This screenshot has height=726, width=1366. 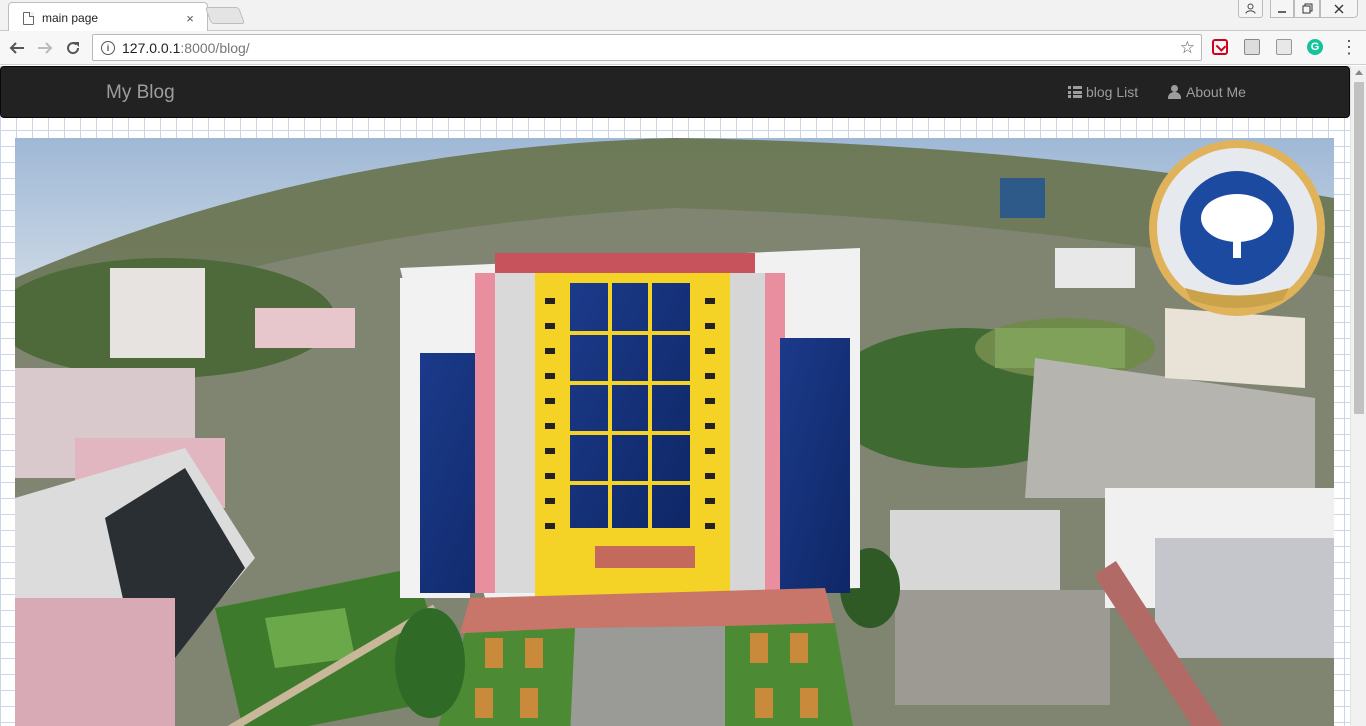 I want to click on page-icon, so click(x=28, y=18).